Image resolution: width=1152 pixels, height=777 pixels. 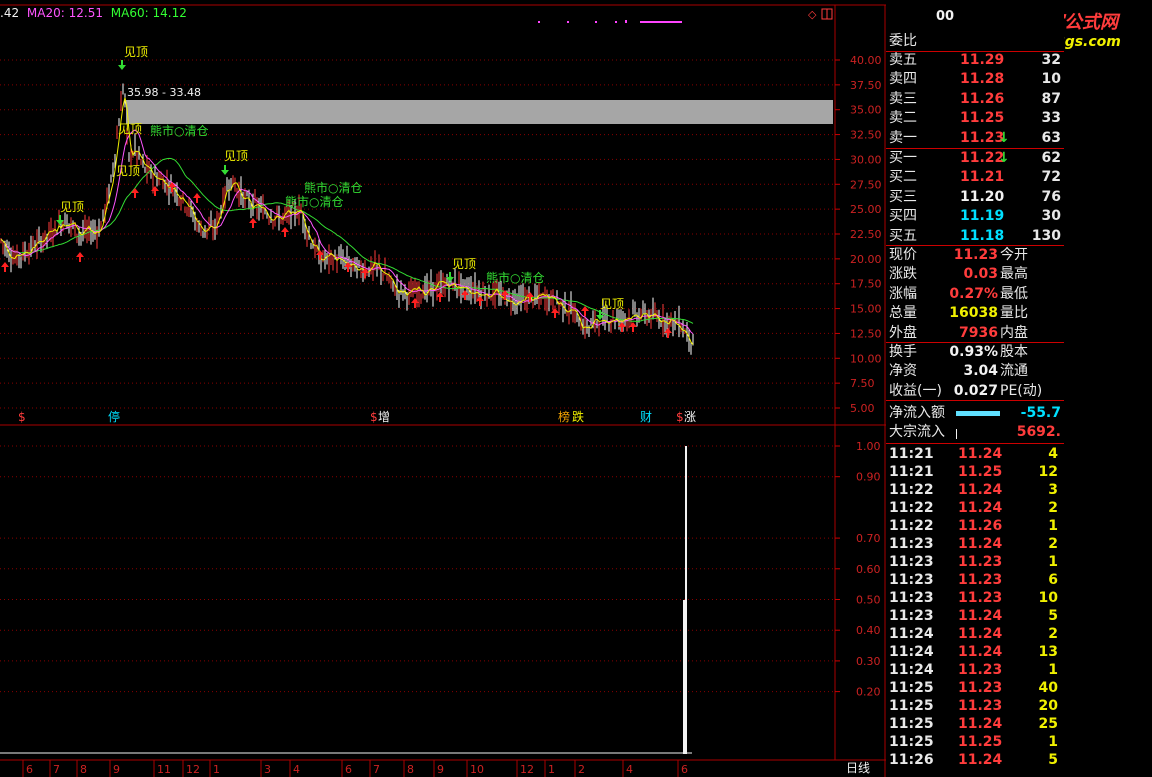 I want to click on stat-row: 涨幅 0.27% 最低, so click(x=975, y=294).